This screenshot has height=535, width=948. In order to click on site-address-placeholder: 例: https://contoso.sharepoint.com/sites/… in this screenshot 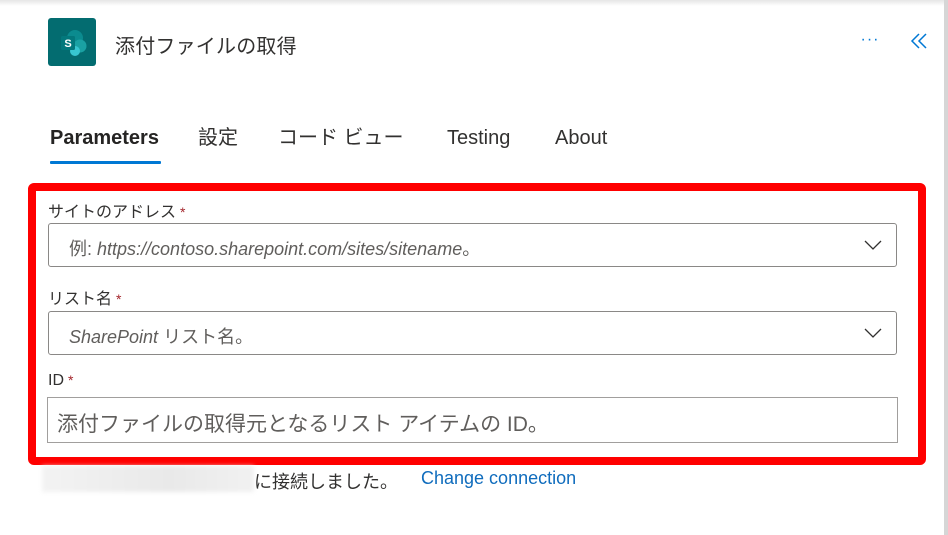, I will do `click(274, 248)`.